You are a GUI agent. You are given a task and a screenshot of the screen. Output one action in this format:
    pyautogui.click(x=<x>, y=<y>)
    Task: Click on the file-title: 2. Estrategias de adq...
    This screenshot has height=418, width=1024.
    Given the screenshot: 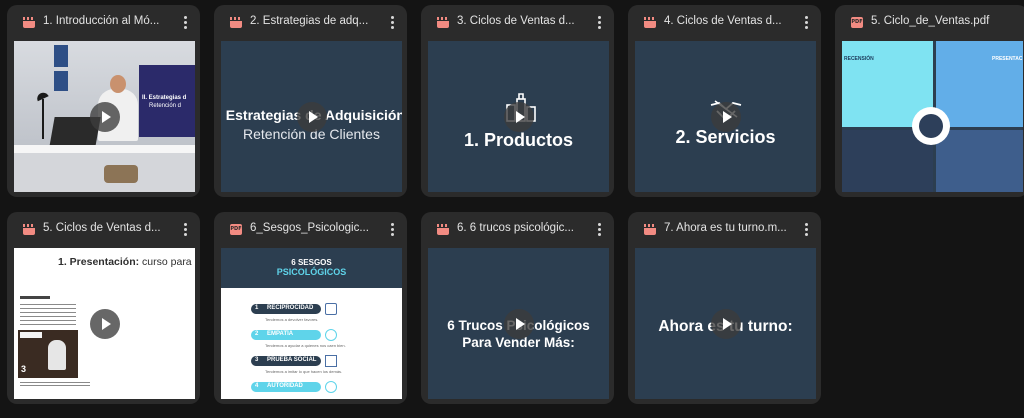 What is the action you would take?
    pyautogui.click(x=309, y=21)
    